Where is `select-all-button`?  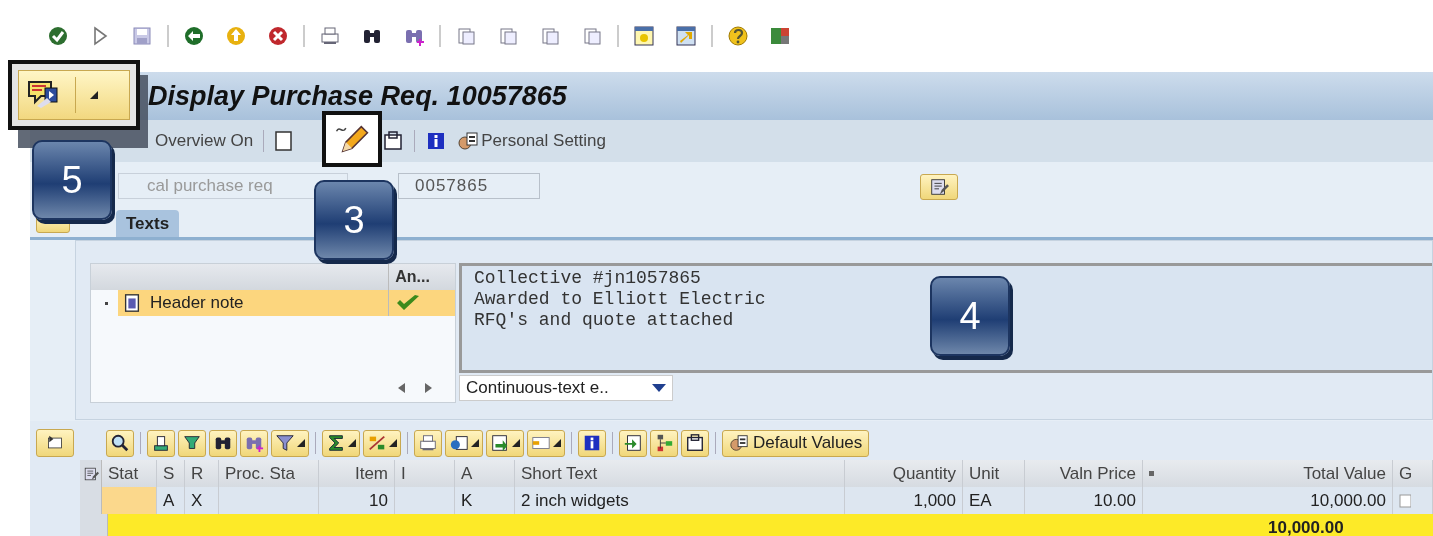
select-all-button is located at coordinates (91, 473).